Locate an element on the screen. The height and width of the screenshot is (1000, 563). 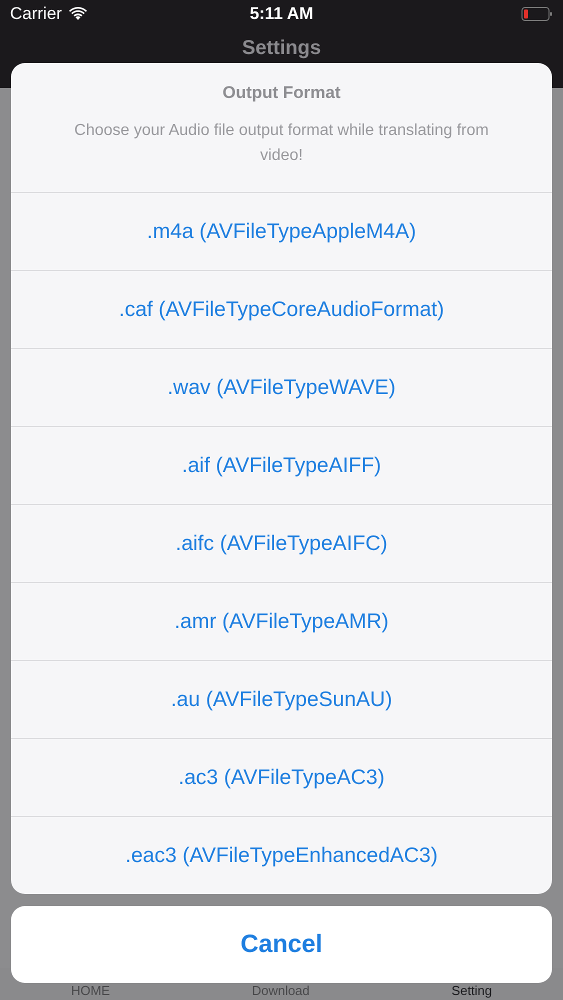
screen-title: Settings is located at coordinates (281, 48).